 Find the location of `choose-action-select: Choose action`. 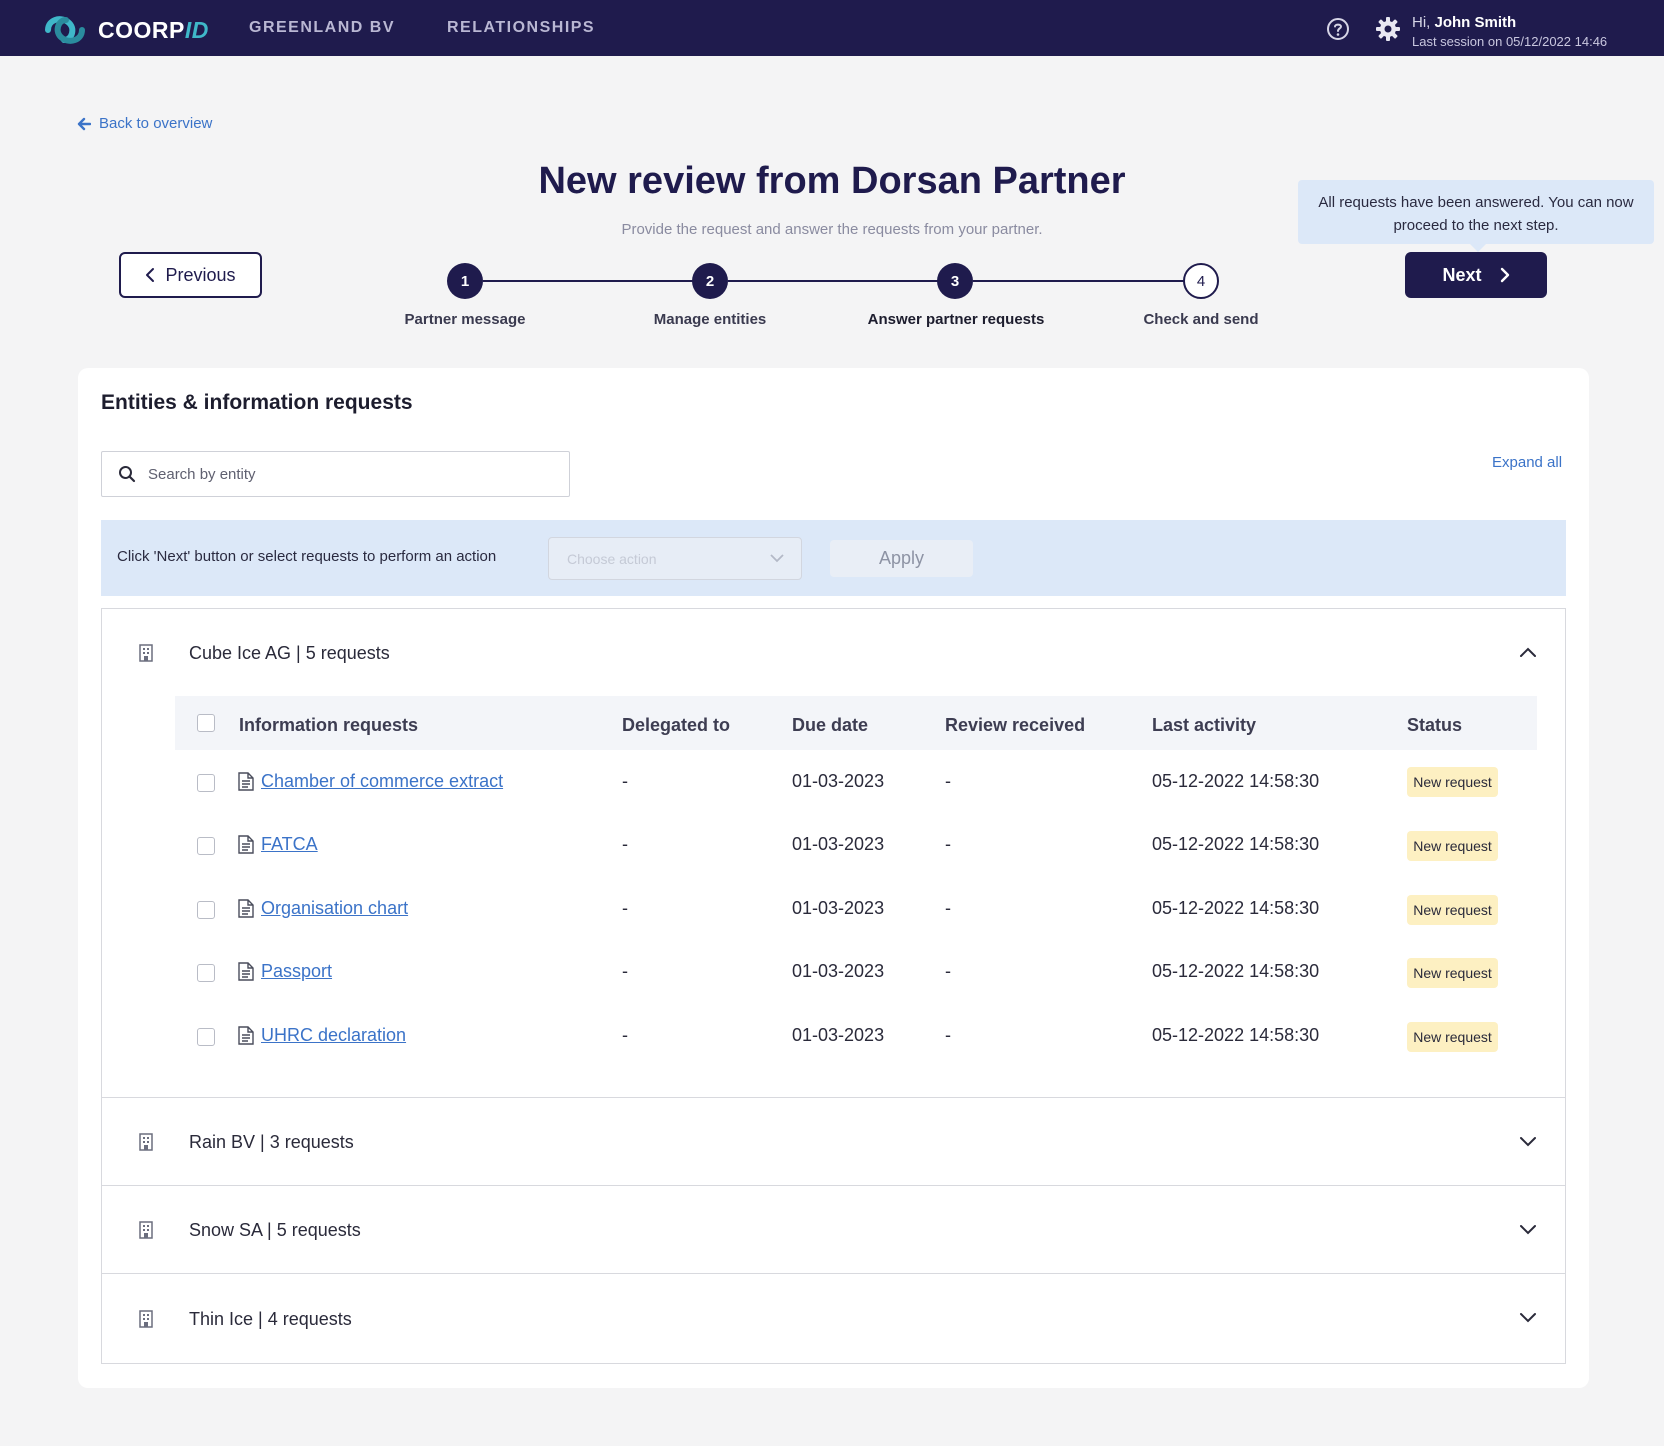

choose-action-select: Choose action is located at coordinates (675, 558).